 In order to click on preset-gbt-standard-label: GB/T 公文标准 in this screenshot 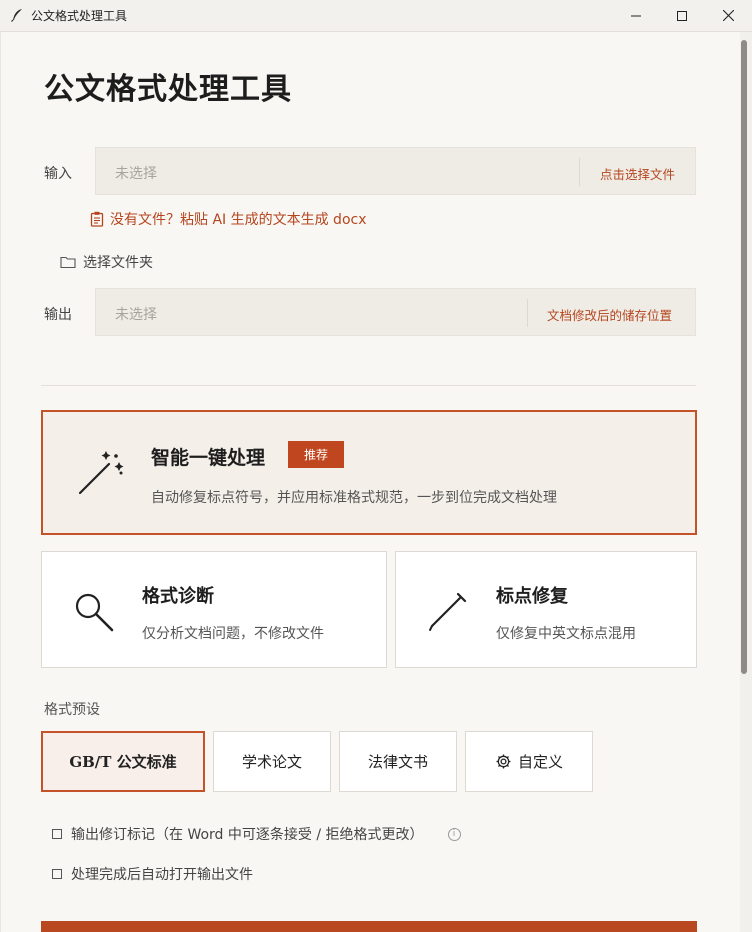, I will do `click(123, 762)`.